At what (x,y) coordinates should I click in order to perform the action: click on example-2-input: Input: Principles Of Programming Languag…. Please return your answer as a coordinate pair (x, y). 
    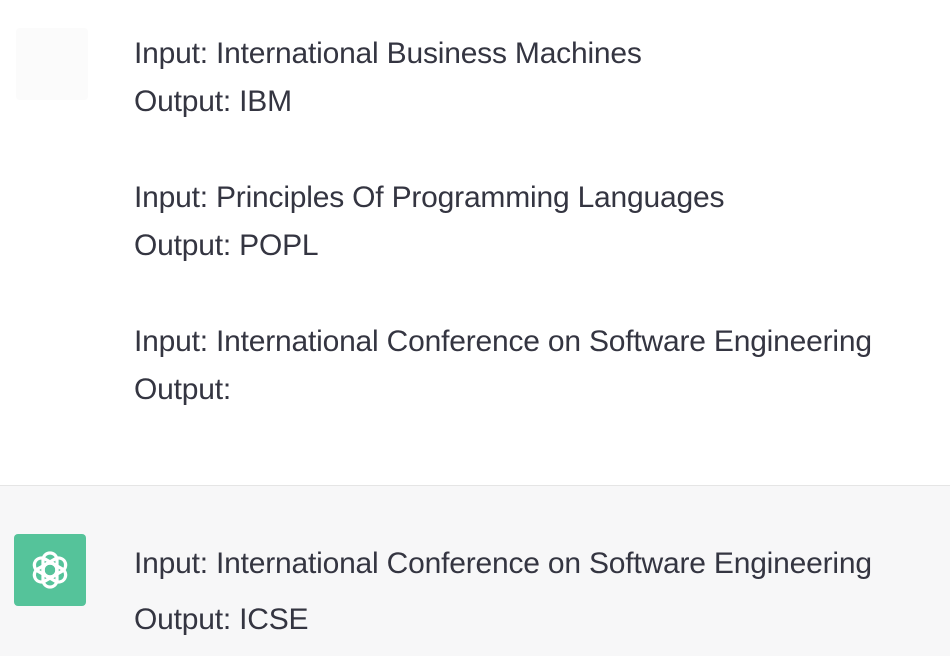
    Looking at the image, I should click on (429, 197).